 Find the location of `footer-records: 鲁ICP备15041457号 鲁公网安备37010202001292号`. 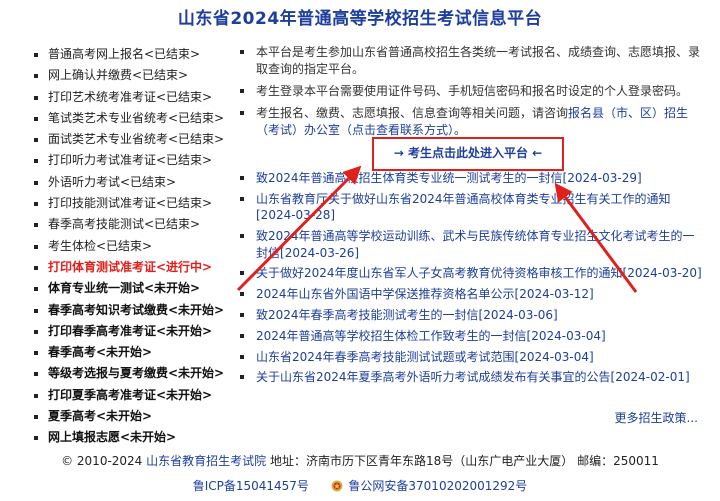

footer-records: 鲁ICP备15041457号 鲁公网安备37010202001292号 is located at coordinates (360, 485).